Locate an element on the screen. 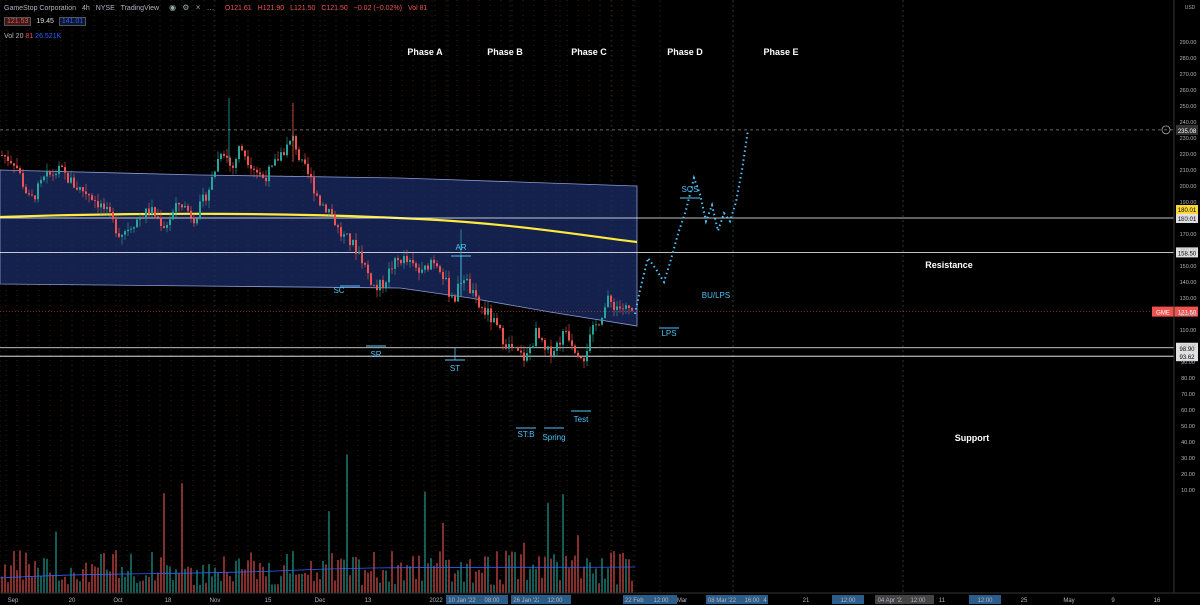  x-tick-label: 25 is located at coordinates (1024, 601).